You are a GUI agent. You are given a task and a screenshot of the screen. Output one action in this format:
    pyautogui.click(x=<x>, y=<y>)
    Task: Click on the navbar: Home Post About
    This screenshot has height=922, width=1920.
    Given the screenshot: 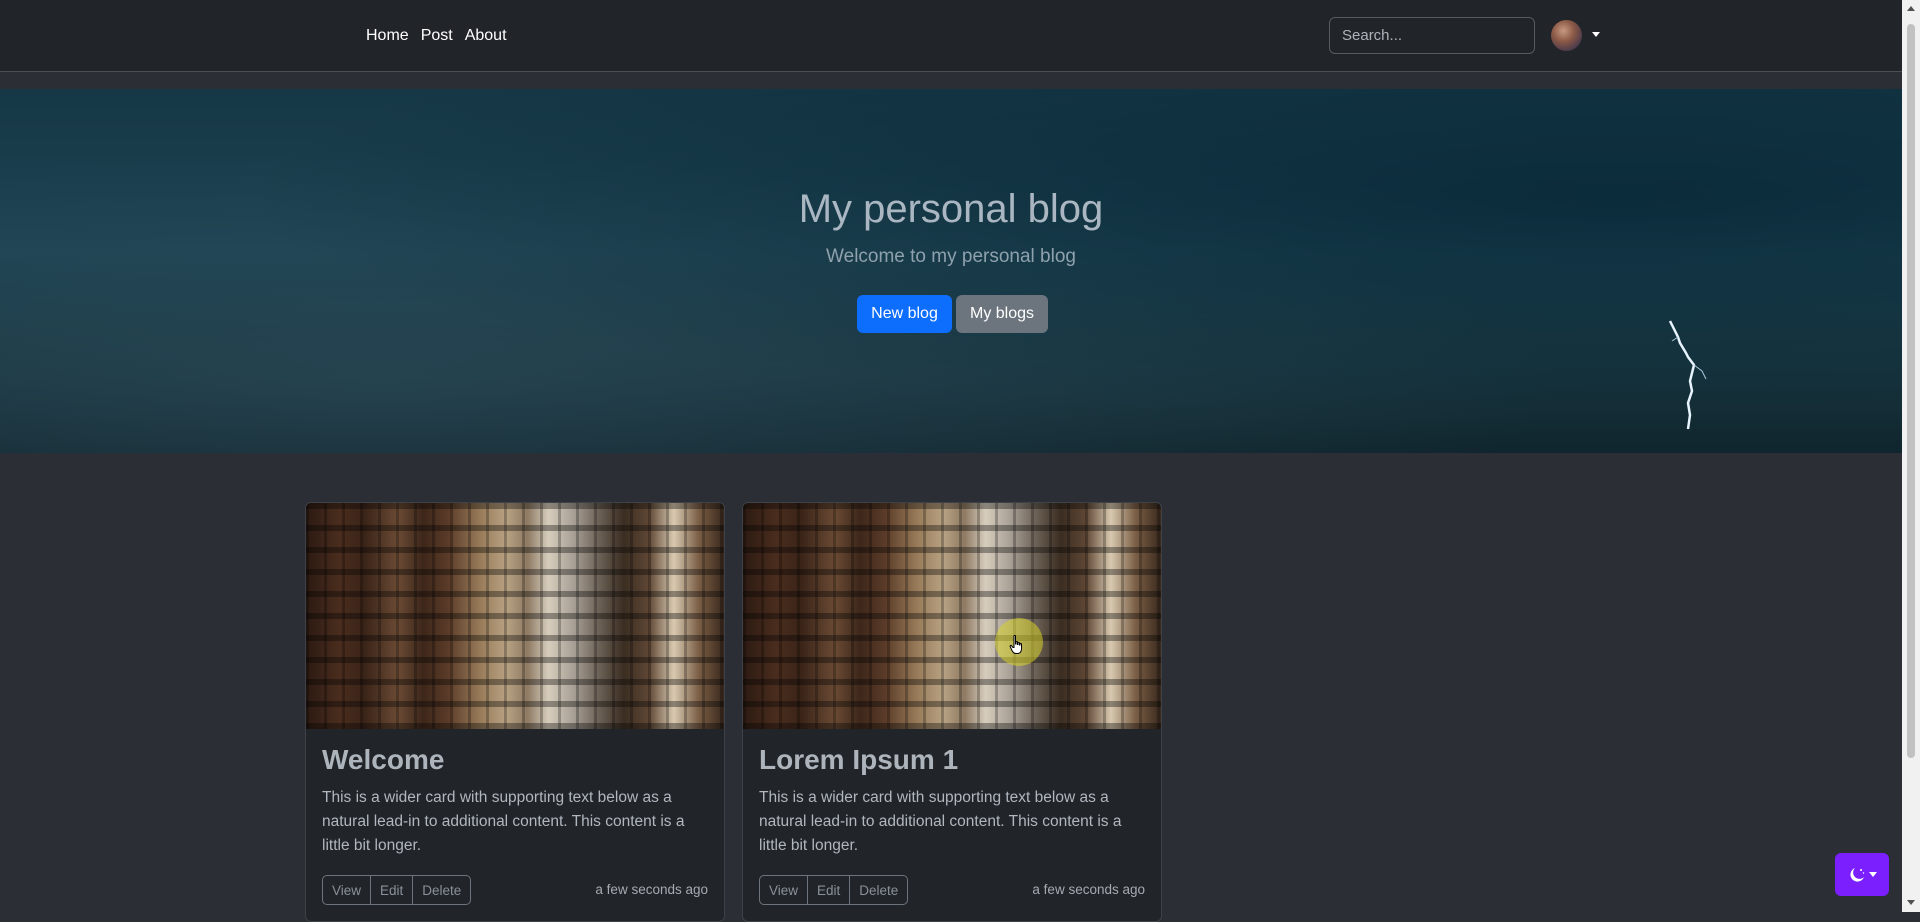 What is the action you would take?
    pyautogui.click(x=951, y=36)
    